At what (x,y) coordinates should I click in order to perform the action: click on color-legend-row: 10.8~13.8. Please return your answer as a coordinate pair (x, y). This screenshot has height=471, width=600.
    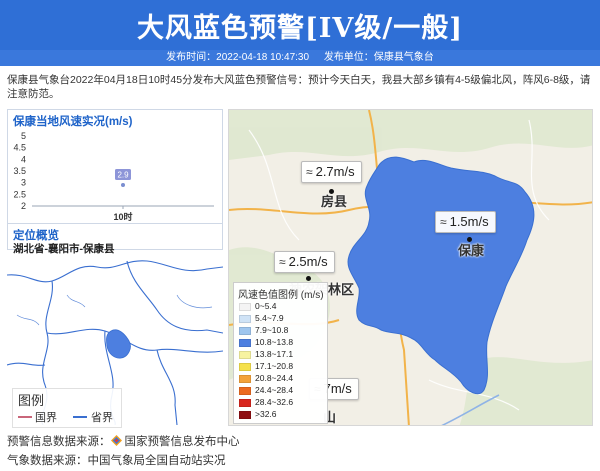
    Looking at the image, I should click on (266, 342).